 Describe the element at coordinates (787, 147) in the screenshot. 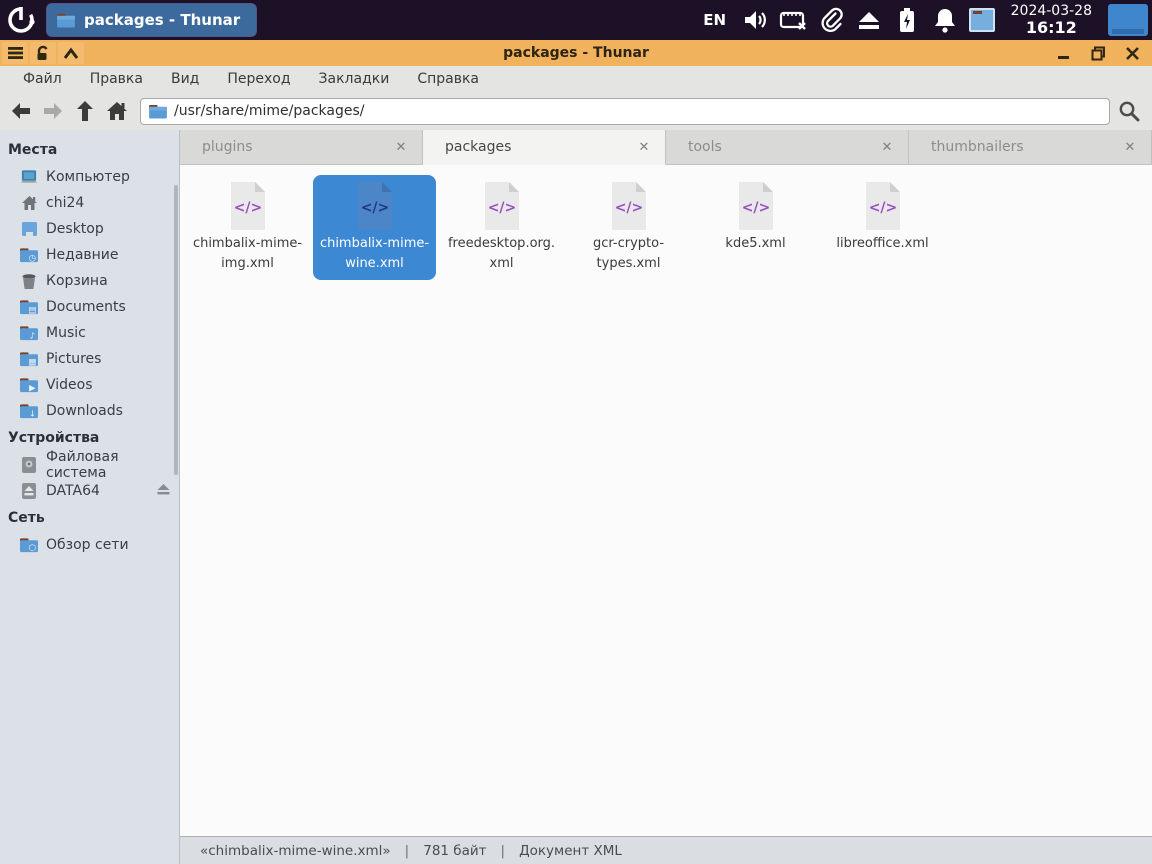

I see `tab-tools: tools ✕` at that location.